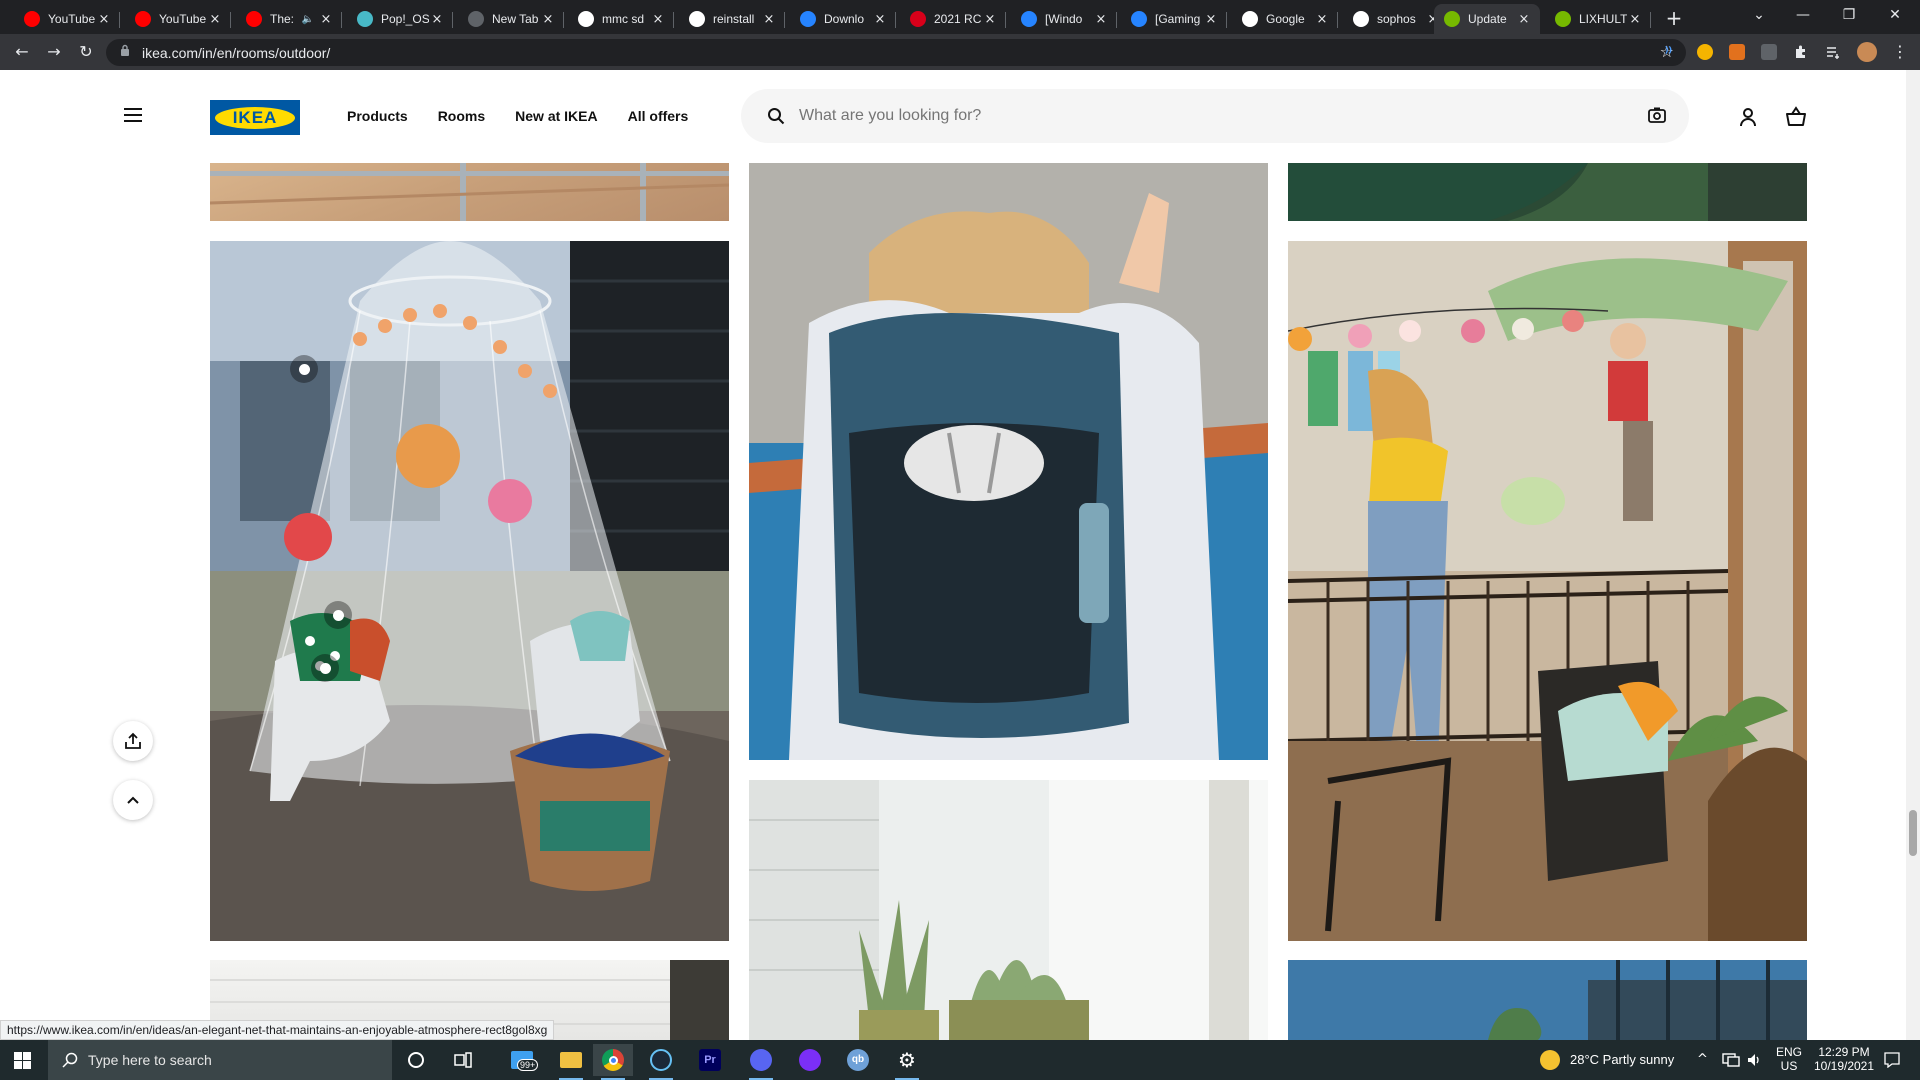  What do you see at coordinates (143, 19) in the screenshot?
I see `youtube-icon` at bounding box center [143, 19].